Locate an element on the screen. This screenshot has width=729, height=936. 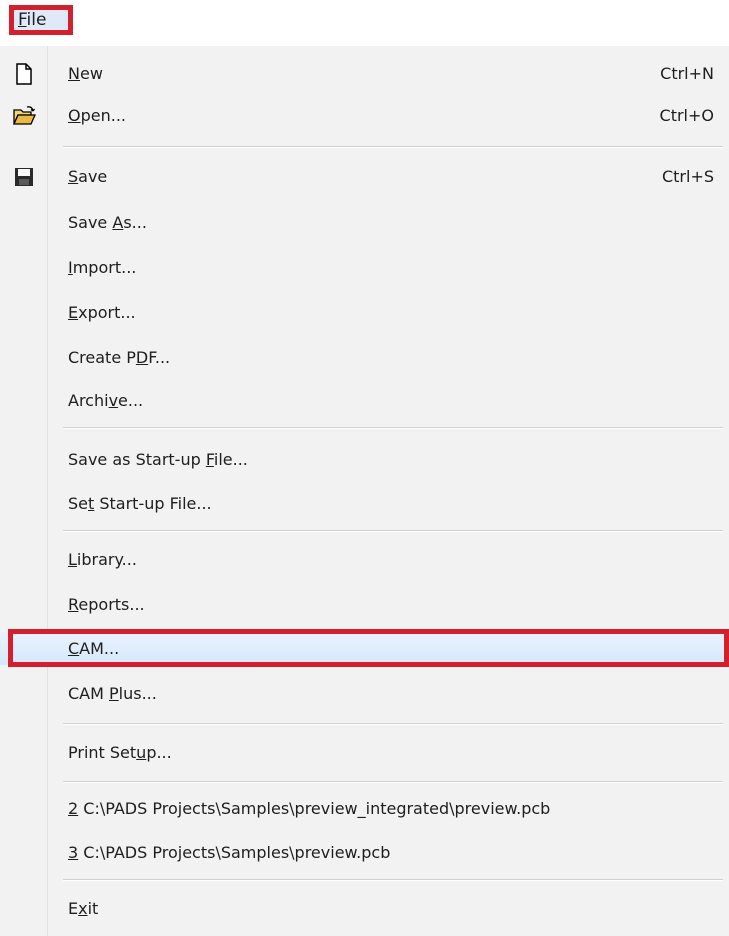
open-folder-icon is located at coordinates (24, 115).